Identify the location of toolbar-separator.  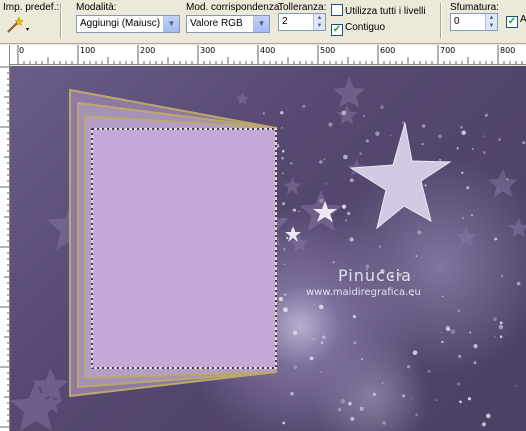
(61, 21).